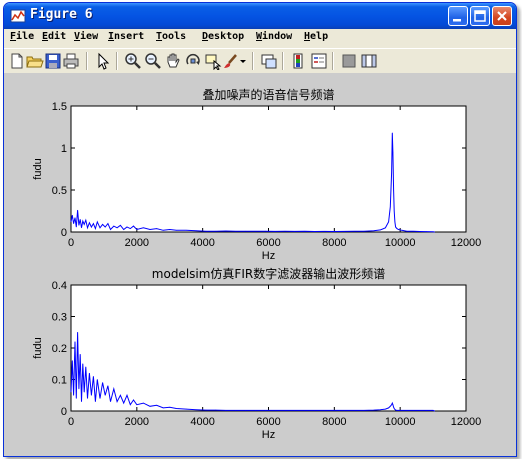  I want to click on menu-file: File, so click(22, 36).